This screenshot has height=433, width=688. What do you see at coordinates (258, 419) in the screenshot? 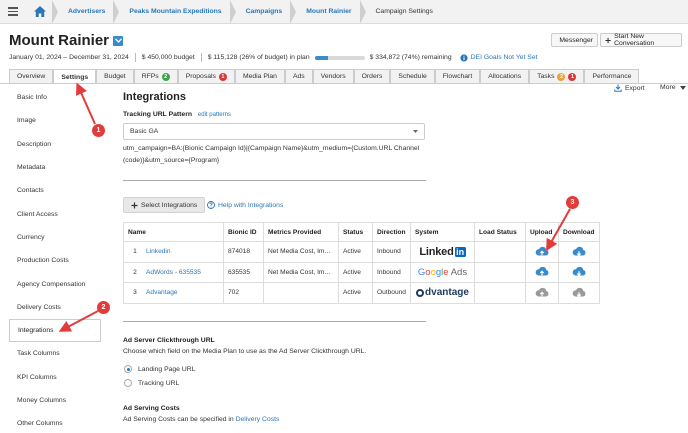
I see `delivery-costs-link: Delivery Costs` at bounding box center [258, 419].